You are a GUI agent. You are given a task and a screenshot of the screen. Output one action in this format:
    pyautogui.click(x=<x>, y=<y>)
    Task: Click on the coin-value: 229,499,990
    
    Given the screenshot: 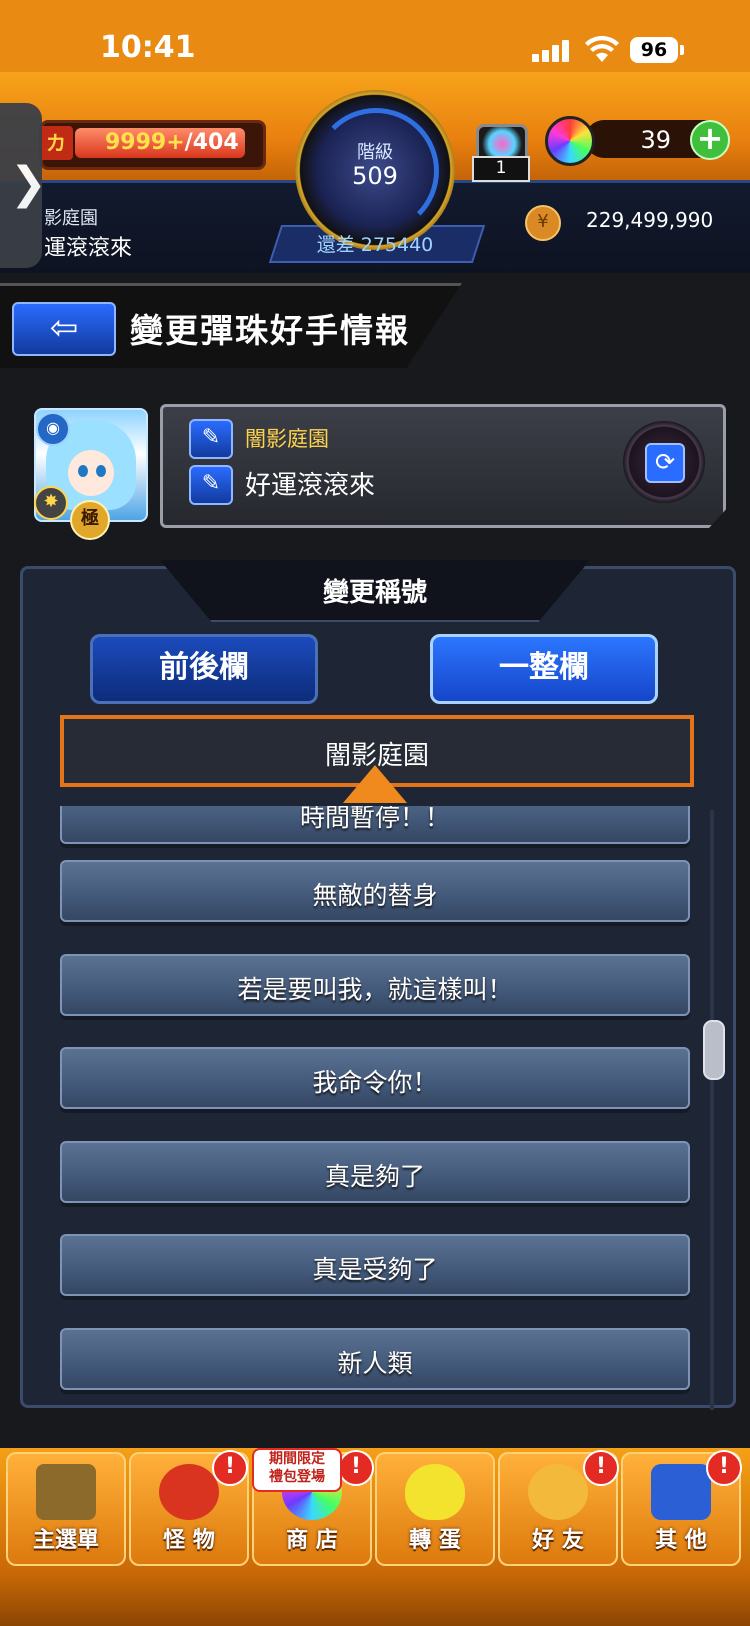 What is the action you would take?
    pyautogui.click(x=650, y=220)
    